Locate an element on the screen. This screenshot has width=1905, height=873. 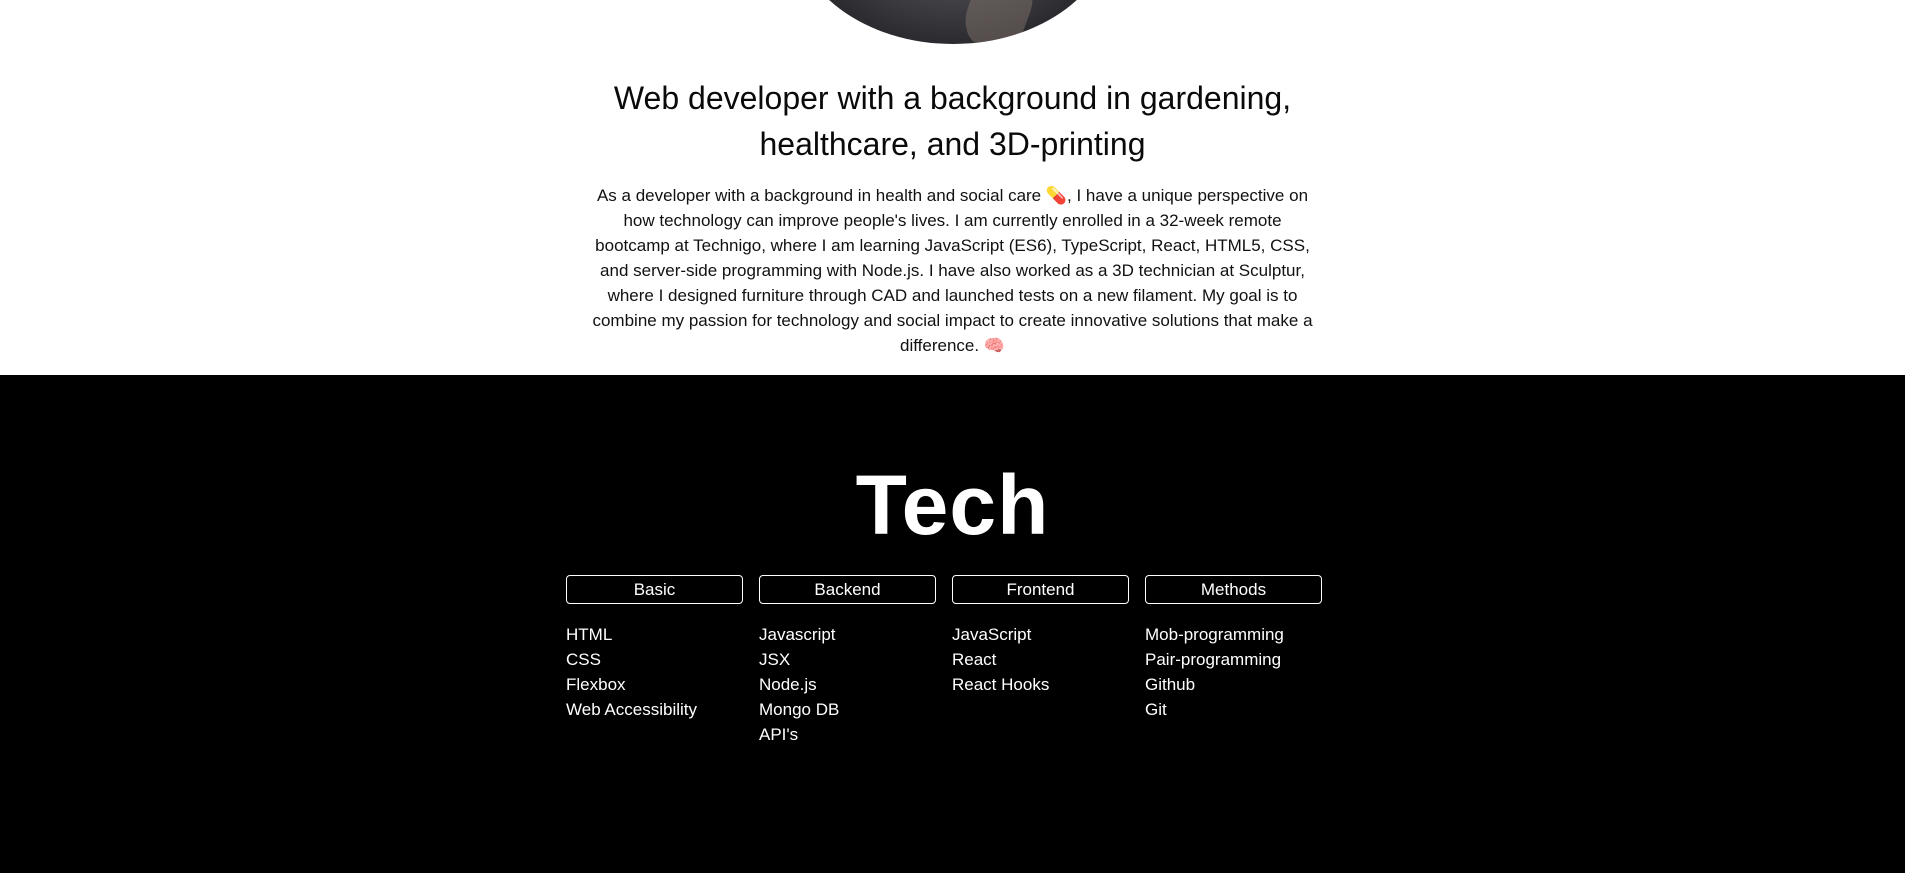
tech-title: Tech is located at coordinates (952, 505).